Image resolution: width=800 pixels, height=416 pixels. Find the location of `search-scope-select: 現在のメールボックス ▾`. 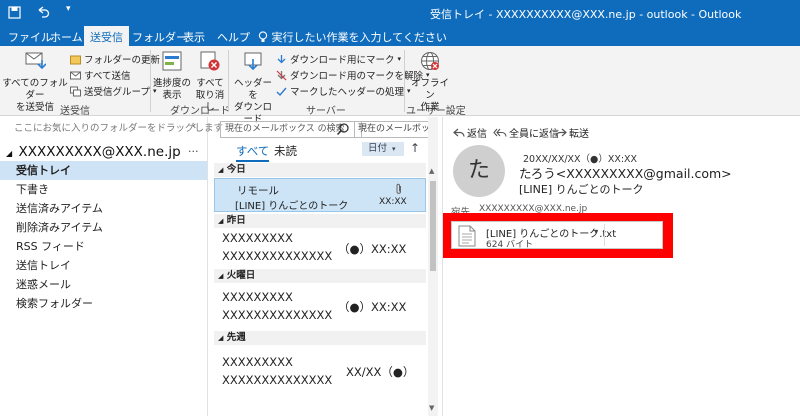

search-scope-select: 現在のメールボックス ▾ is located at coordinates (395, 129).